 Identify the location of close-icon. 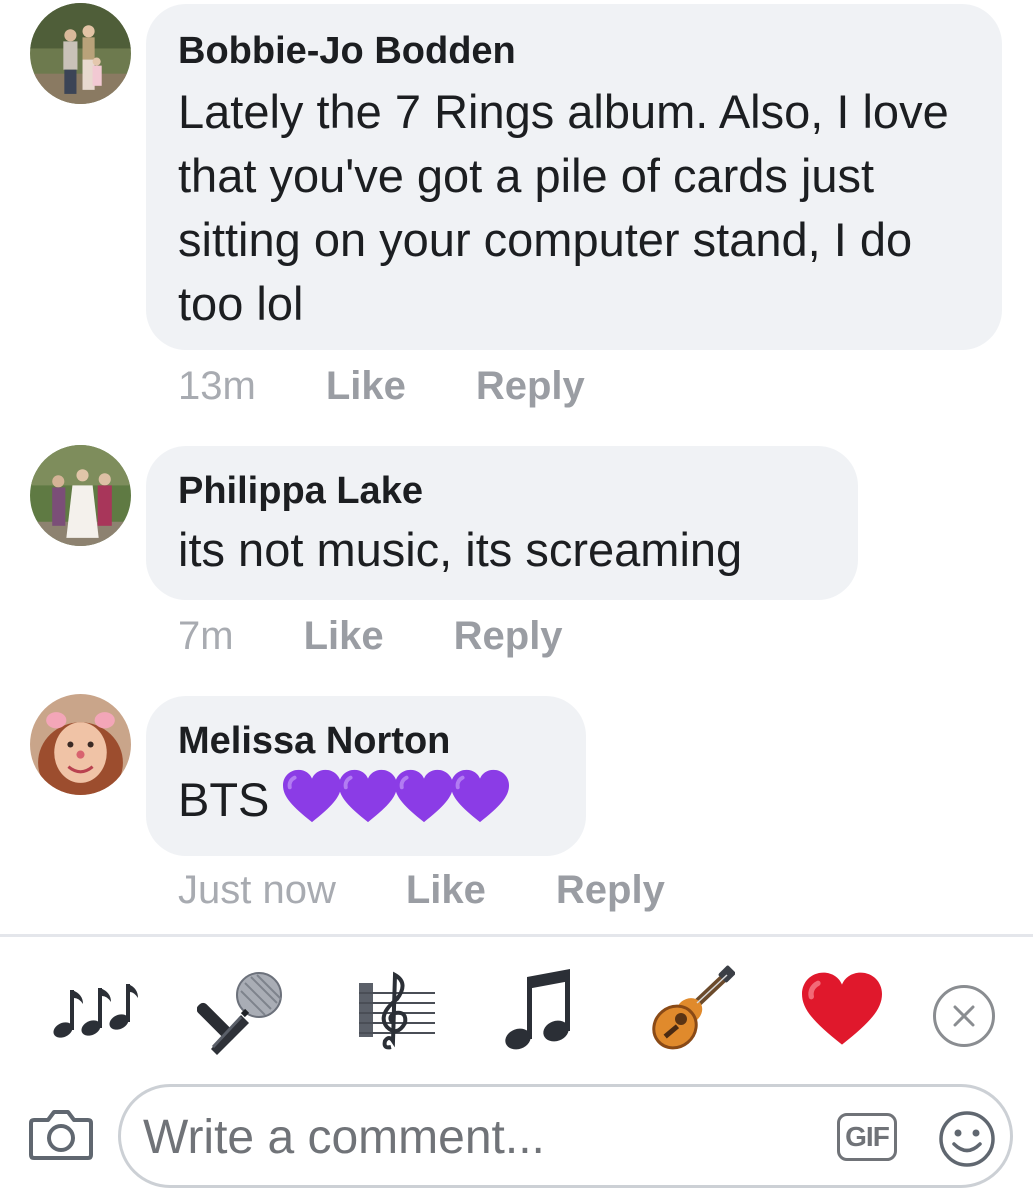
(964, 1016).